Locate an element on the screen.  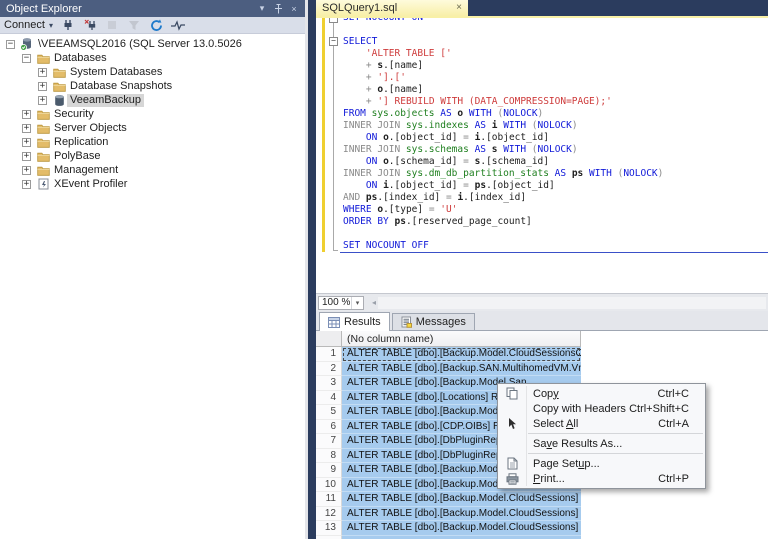
code-line: 'ALTER TABLE [' is located at coordinates (408, 53).